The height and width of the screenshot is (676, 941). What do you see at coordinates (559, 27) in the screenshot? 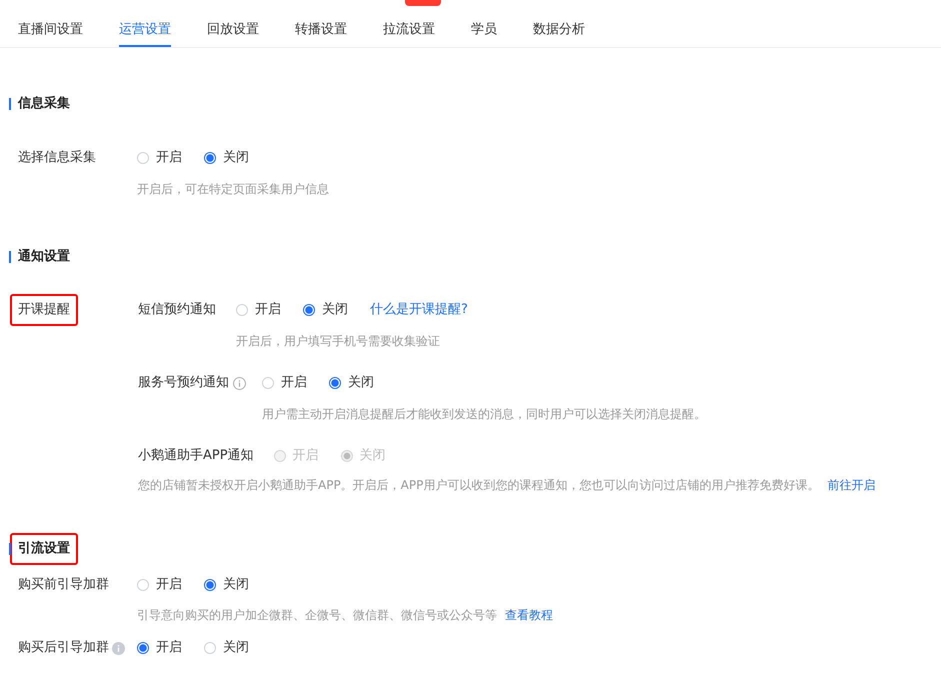
I see `tab: 数据分析` at bounding box center [559, 27].